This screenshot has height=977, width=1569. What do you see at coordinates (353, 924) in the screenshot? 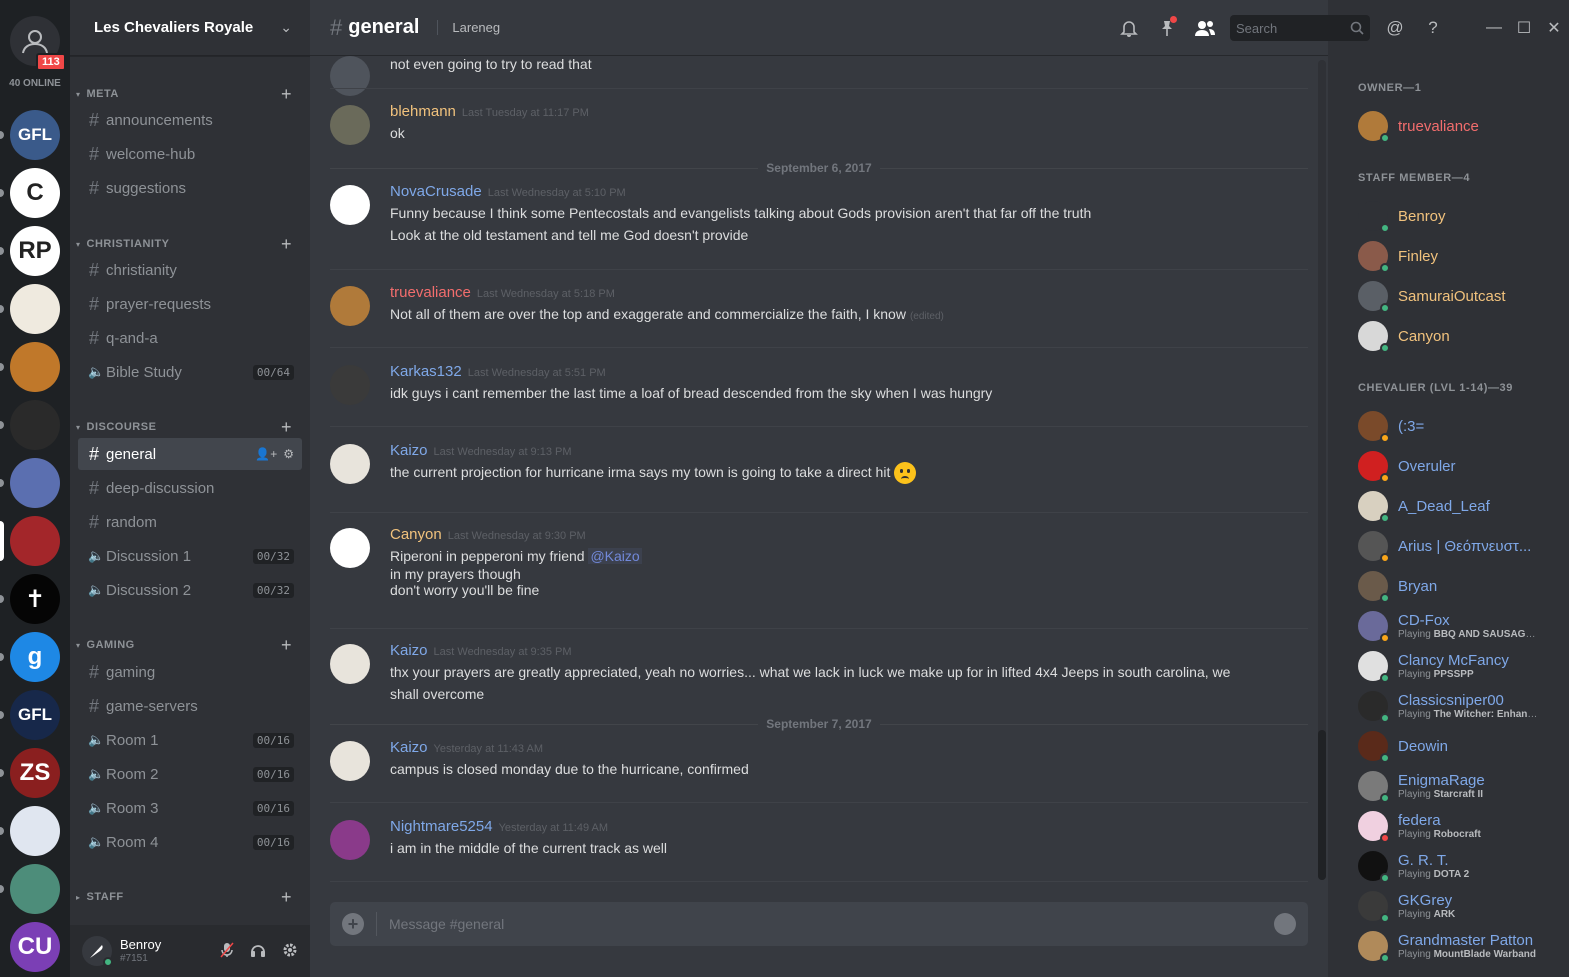
I see `upload-plus-icon: +` at bounding box center [353, 924].